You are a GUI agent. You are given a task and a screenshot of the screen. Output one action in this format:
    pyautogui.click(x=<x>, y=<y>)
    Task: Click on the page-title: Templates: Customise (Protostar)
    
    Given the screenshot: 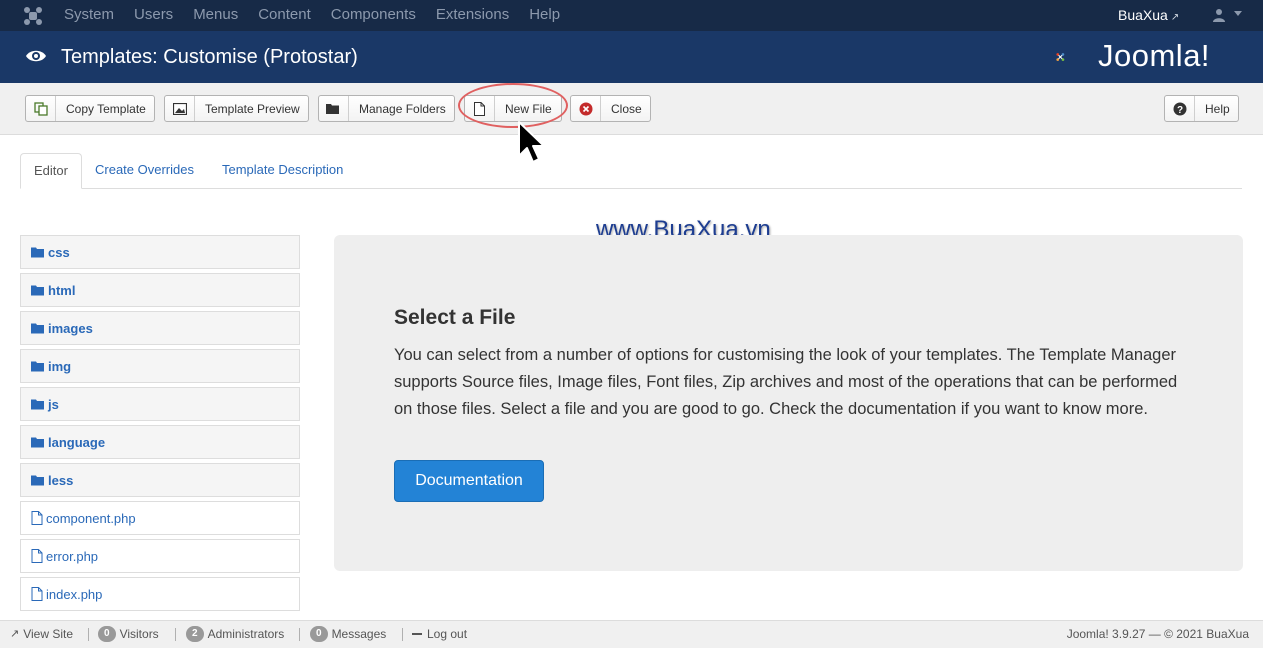 What is the action you would take?
    pyautogui.click(x=209, y=57)
    